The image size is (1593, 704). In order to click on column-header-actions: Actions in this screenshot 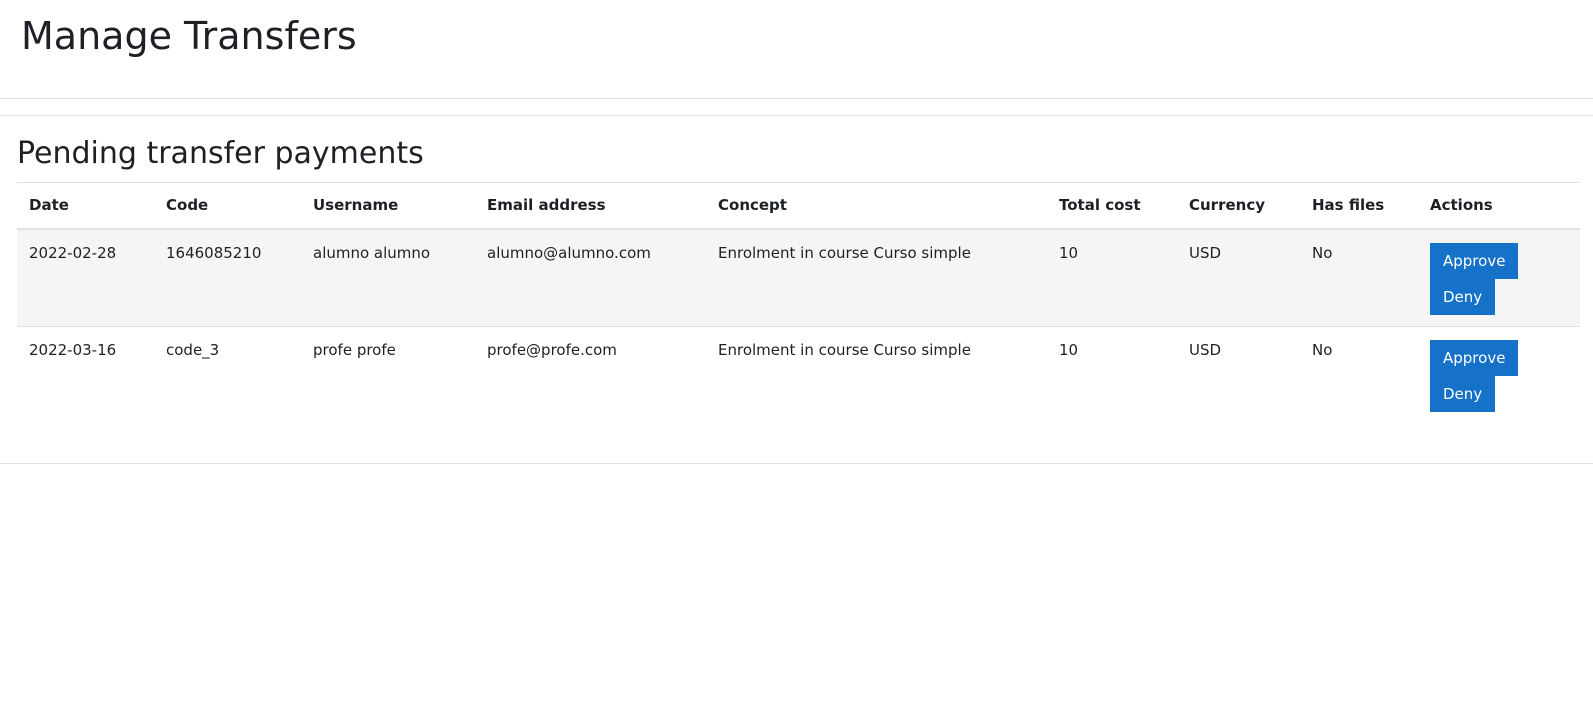, I will do `click(1499, 206)`.